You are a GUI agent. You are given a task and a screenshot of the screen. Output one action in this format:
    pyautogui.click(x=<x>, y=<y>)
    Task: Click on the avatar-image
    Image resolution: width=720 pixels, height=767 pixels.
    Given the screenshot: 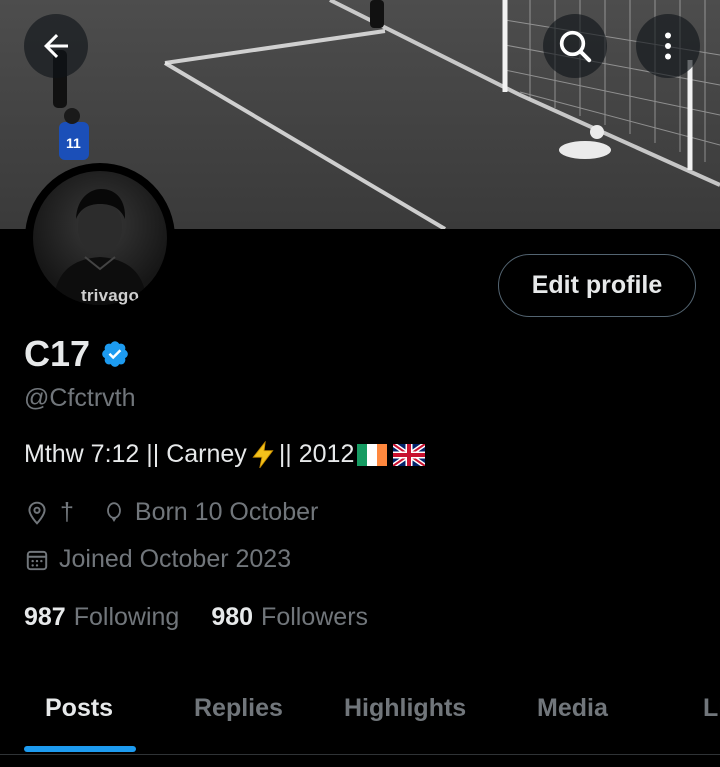 What is the action you would take?
    pyautogui.click(x=100, y=238)
    